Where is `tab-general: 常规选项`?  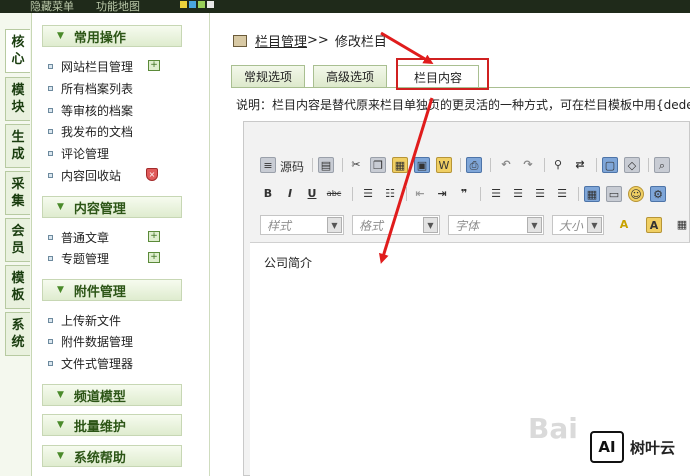
tab-general: 常规选项 is located at coordinates (268, 76).